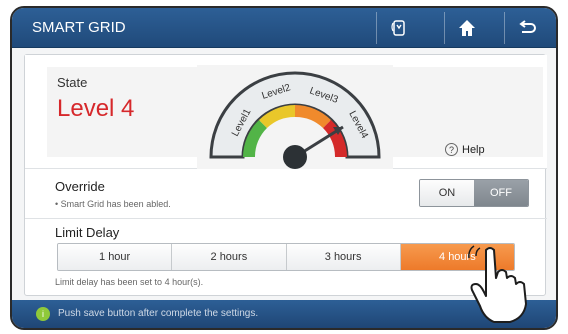 The image size is (568, 334). I want to click on override-toggle: ON OFF, so click(474, 193).